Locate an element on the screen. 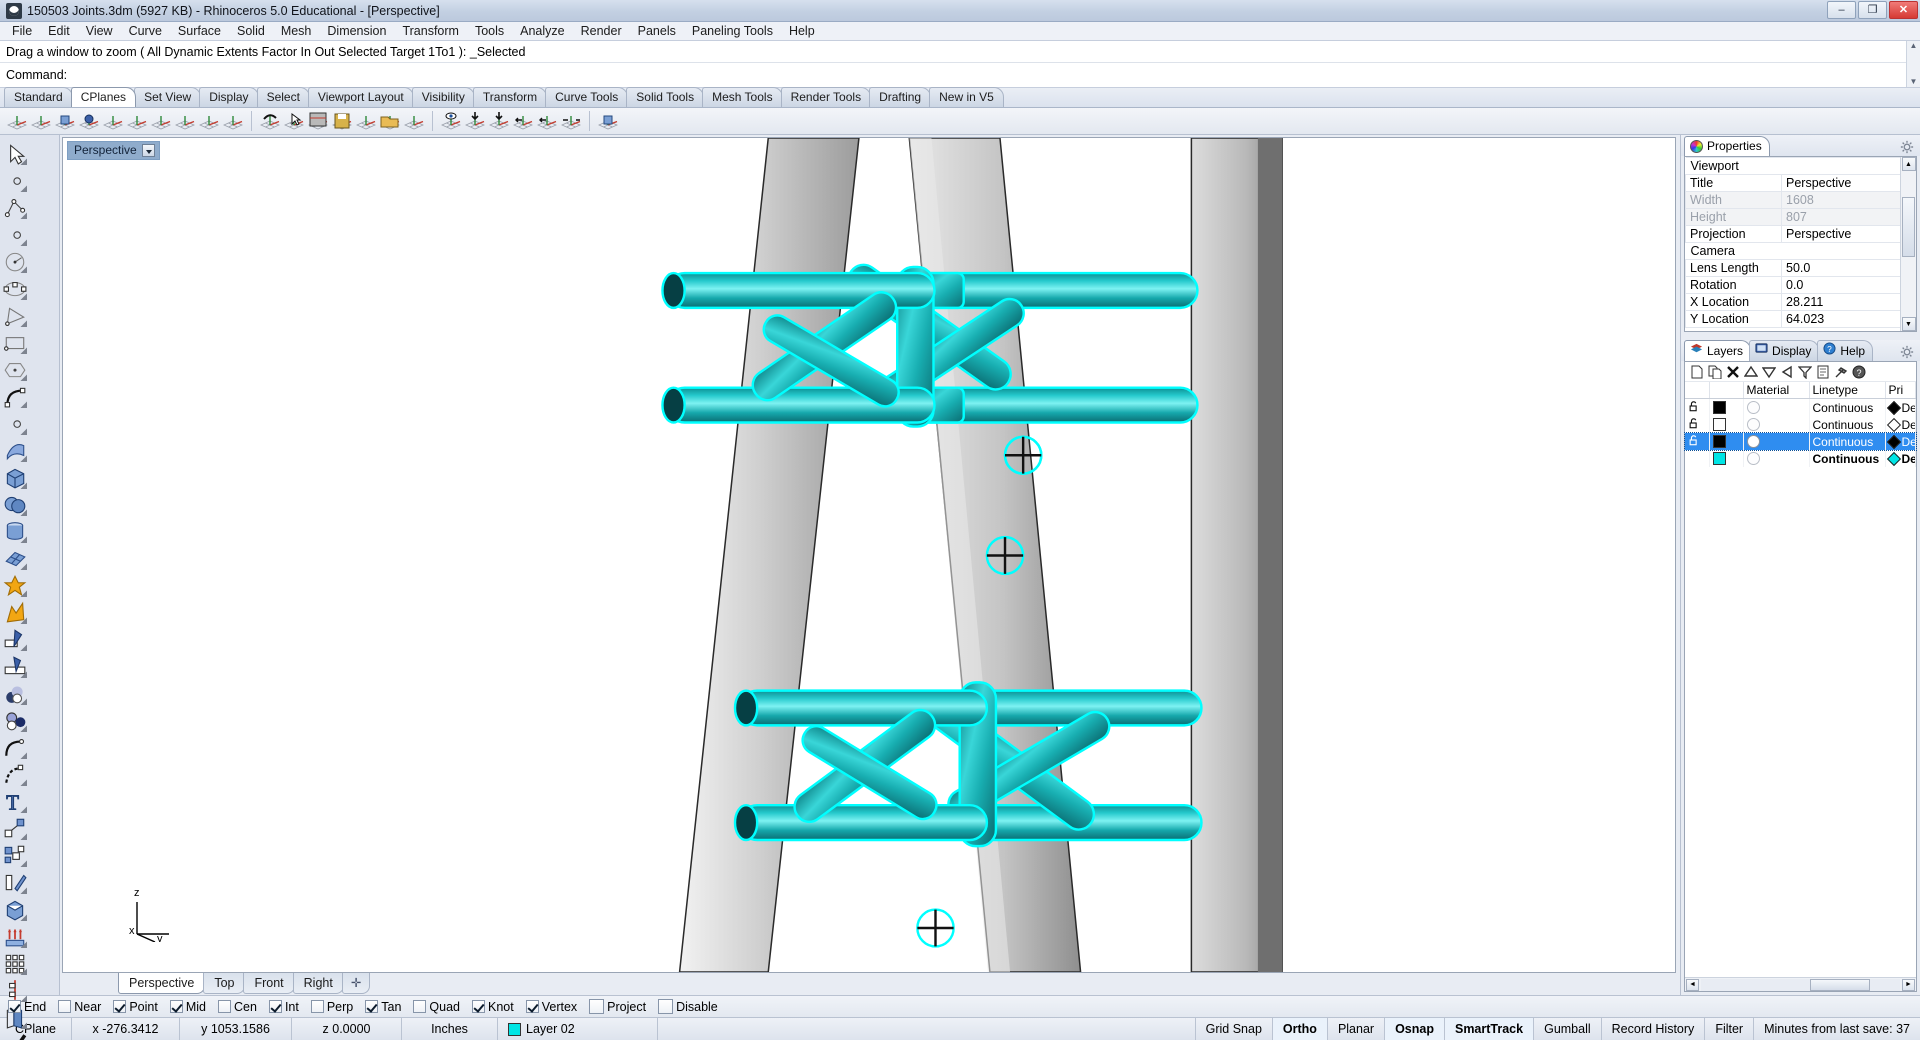 This screenshot has height=1040, width=1920. osnap-knot: Knot is located at coordinates (493, 1007).